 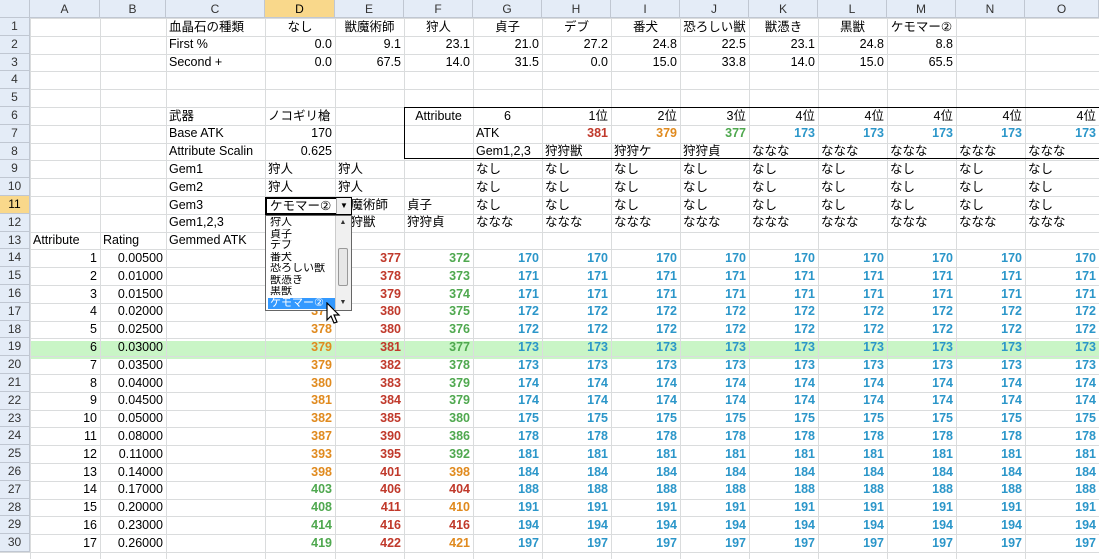 What do you see at coordinates (507, 27) in the screenshot?
I see `gem-type-header: 貞子` at bounding box center [507, 27].